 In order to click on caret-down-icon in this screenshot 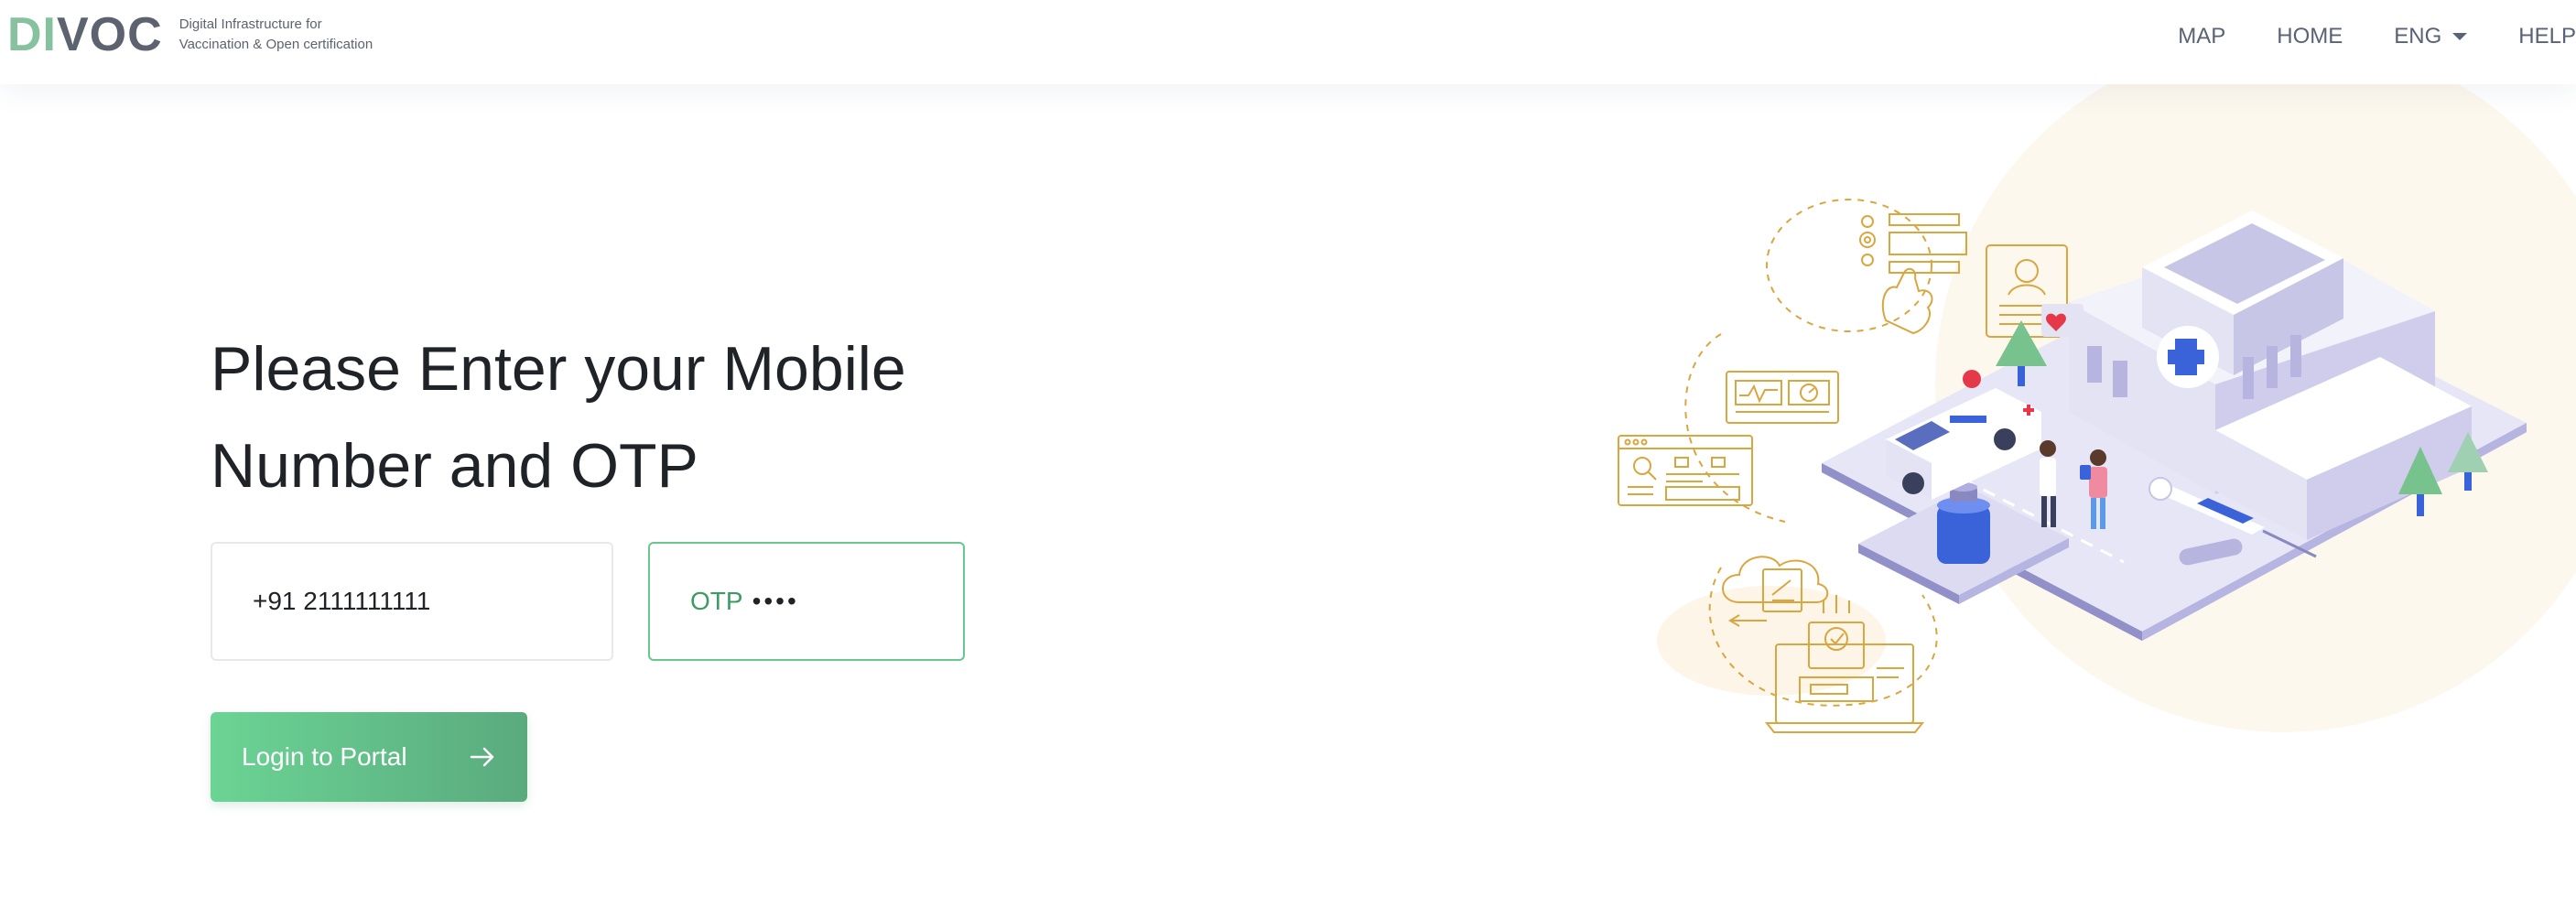, I will do `click(2460, 36)`.